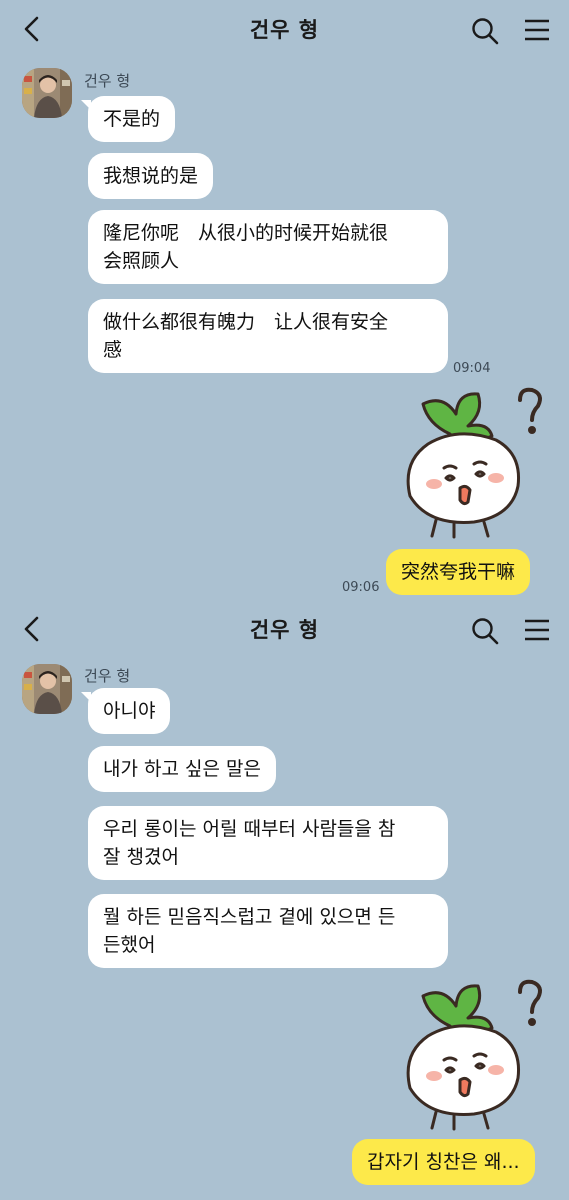 The image size is (569, 1200). I want to click on incoming-message: 不是的, so click(128, 119).